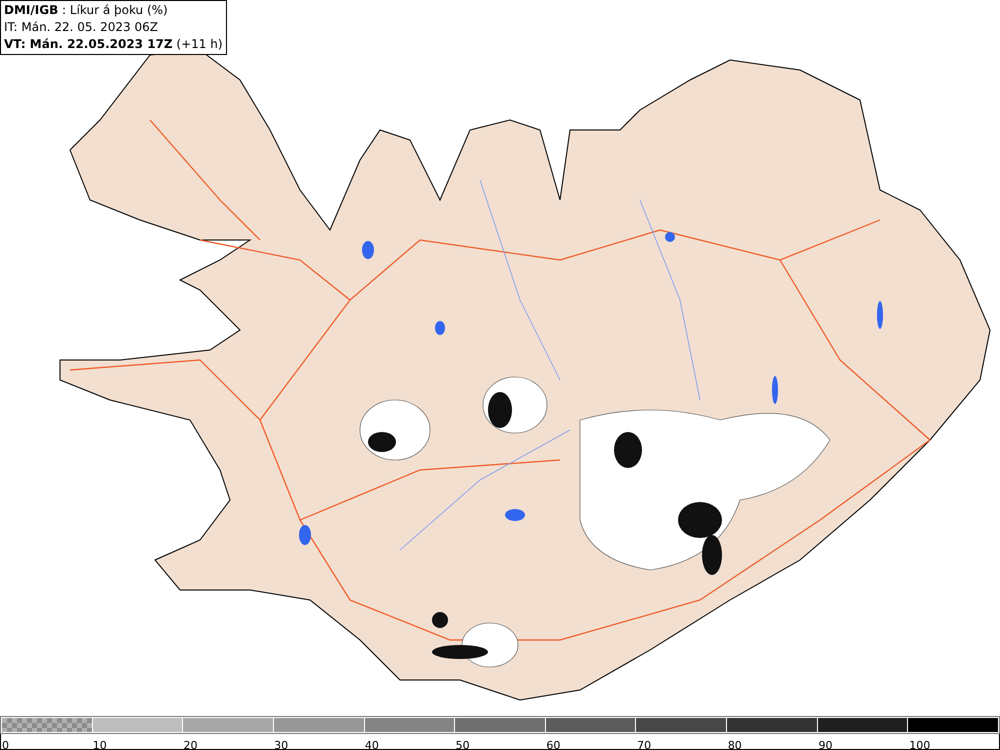 The width and height of the screenshot is (1000, 750). I want to click on tick-label: 60, so click(552, 744).